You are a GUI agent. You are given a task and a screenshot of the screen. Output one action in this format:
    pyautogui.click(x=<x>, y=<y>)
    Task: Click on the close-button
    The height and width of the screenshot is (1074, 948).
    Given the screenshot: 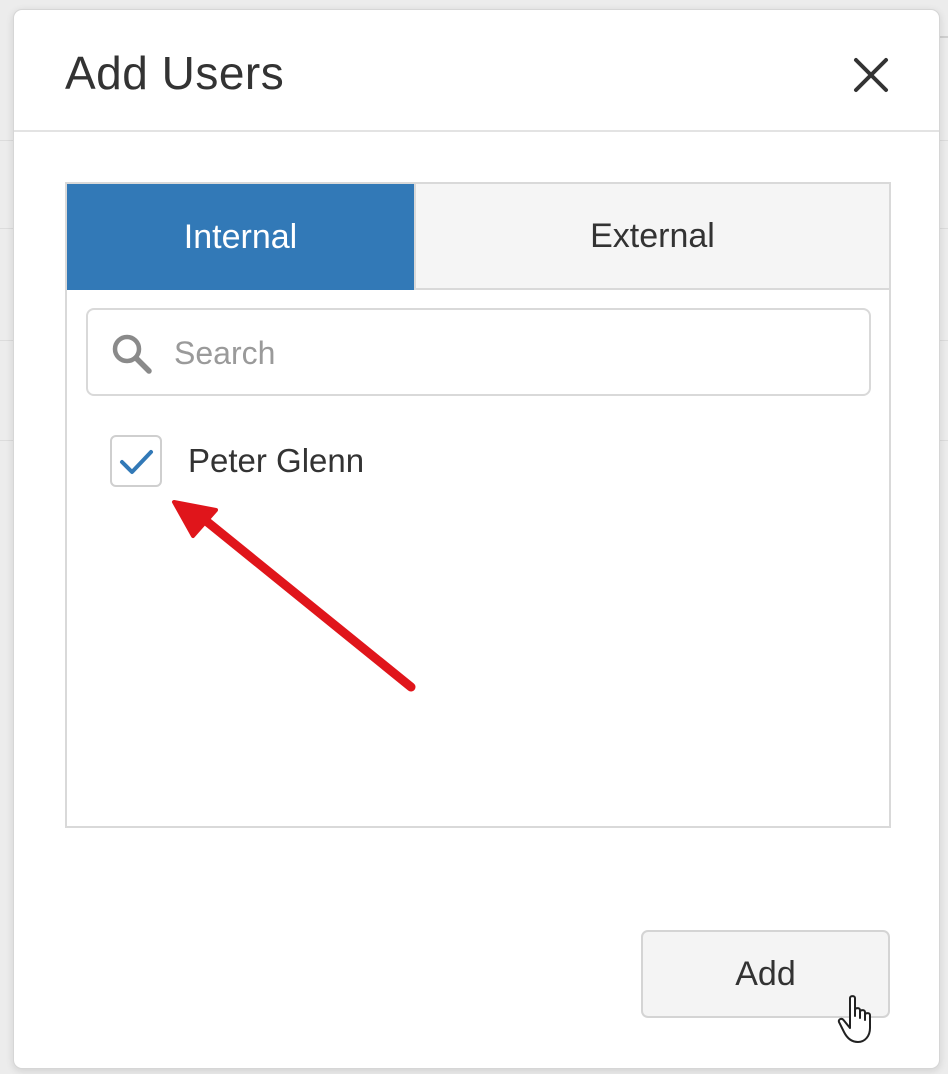 What is the action you would take?
    pyautogui.click(x=871, y=75)
    